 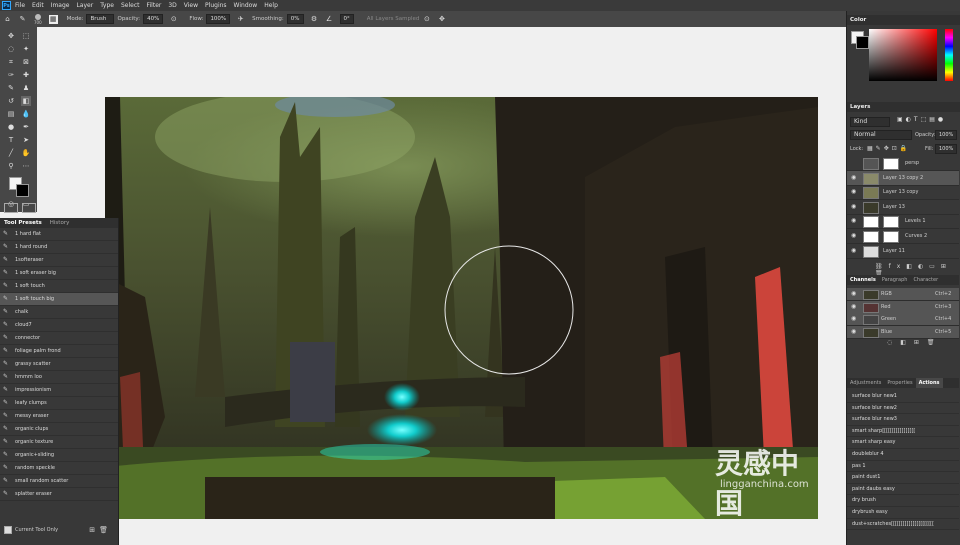 What do you see at coordinates (903, 178) in the screenshot?
I see `layer-row: ◉ Layer 13 copy 2` at bounding box center [903, 178].